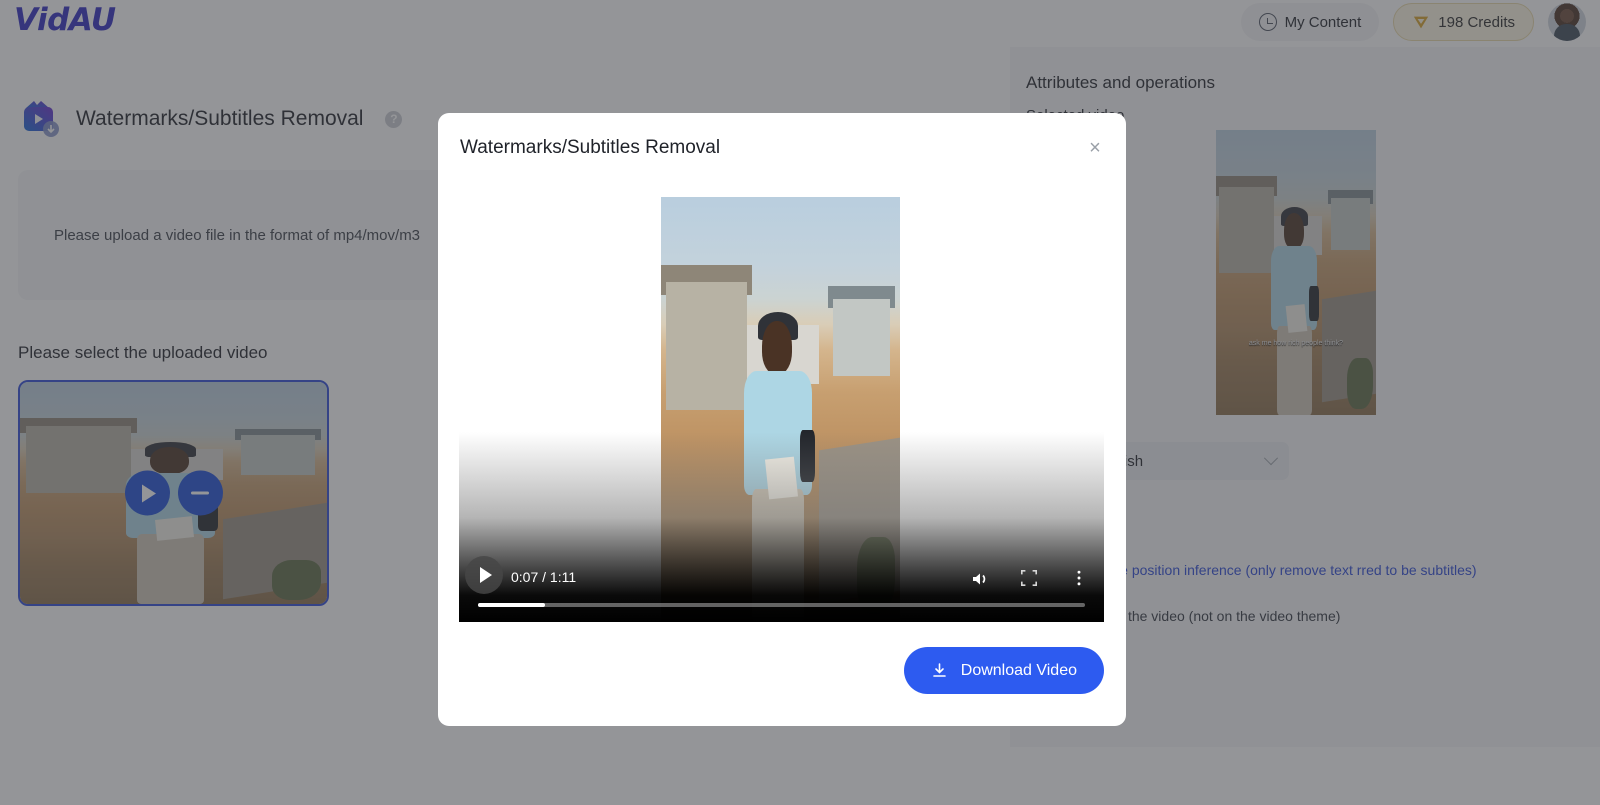 The width and height of the screenshot is (1600, 805). What do you see at coordinates (1095, 149) in the screenshot?
I see `close-icon: ×` at bounding box center [1095, 149].